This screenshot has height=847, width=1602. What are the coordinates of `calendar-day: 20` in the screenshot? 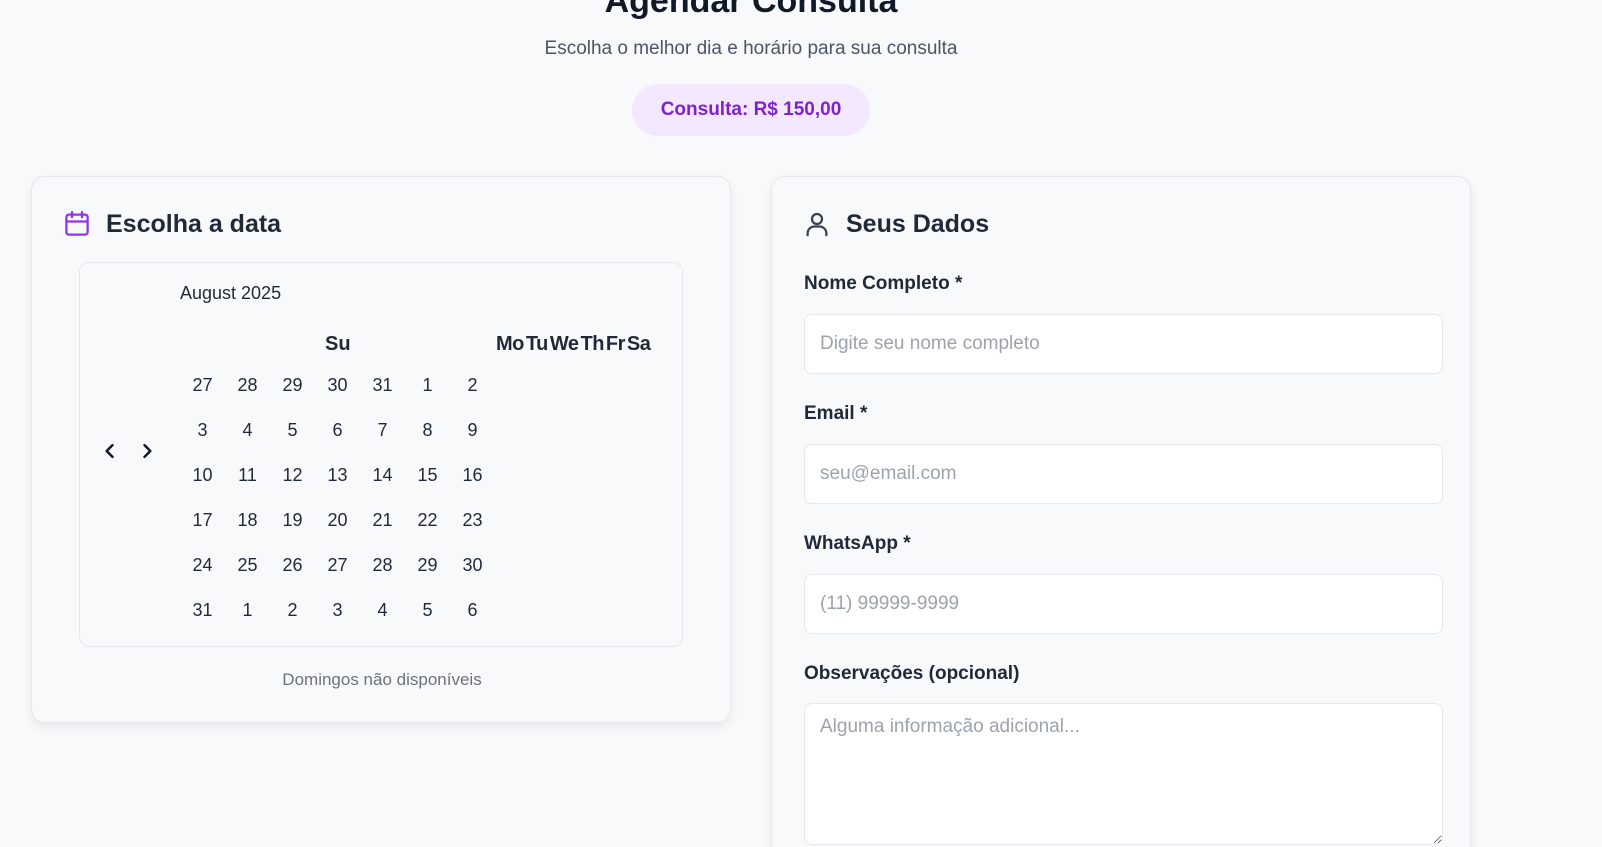 It's located at (337, 520).